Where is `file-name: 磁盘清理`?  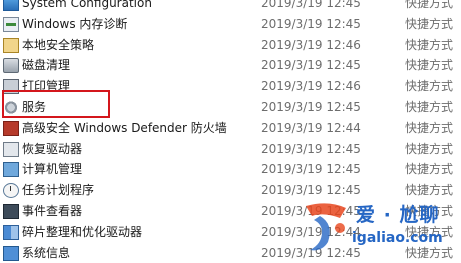
file-name: 磁盘清理 is located at coordinates (46, 65).